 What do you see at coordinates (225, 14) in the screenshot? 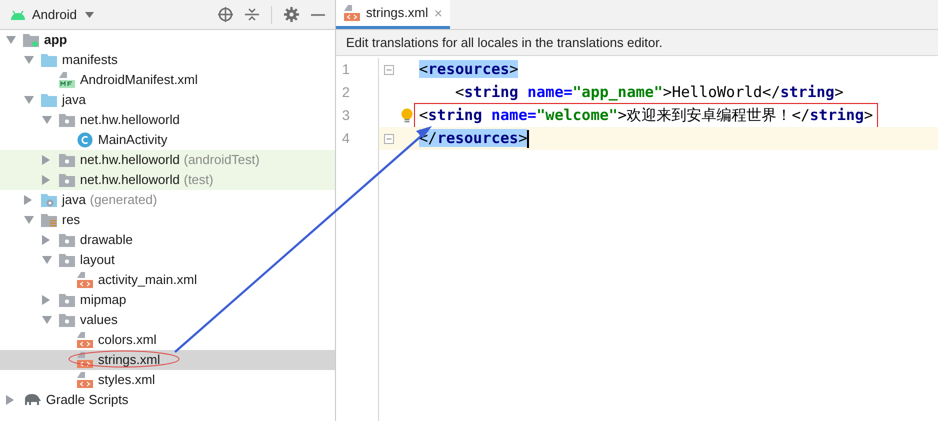
I see `crosshair-icon` at bounding box center [225, 14].